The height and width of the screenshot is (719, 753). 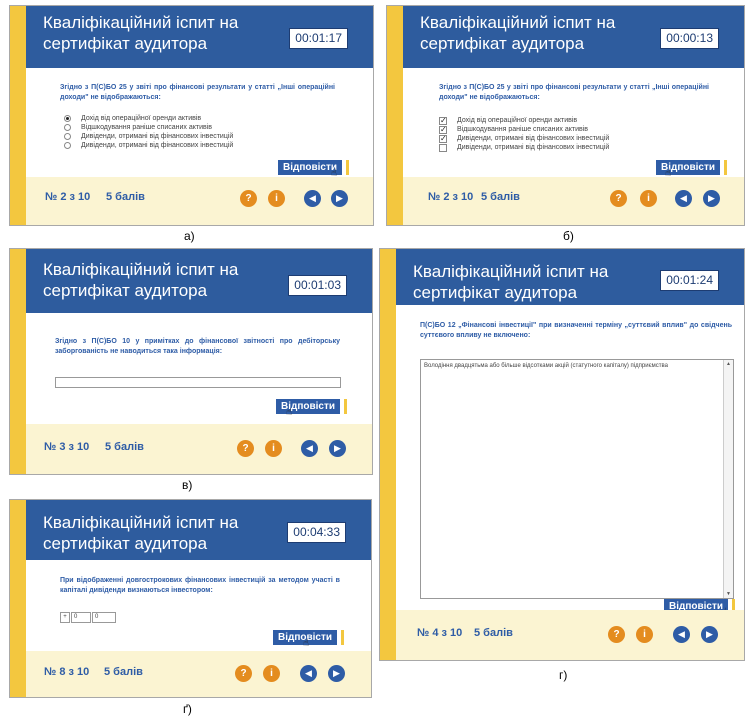 I want to click on scroll-up-icon: ▲, so click(x=728, y=364).